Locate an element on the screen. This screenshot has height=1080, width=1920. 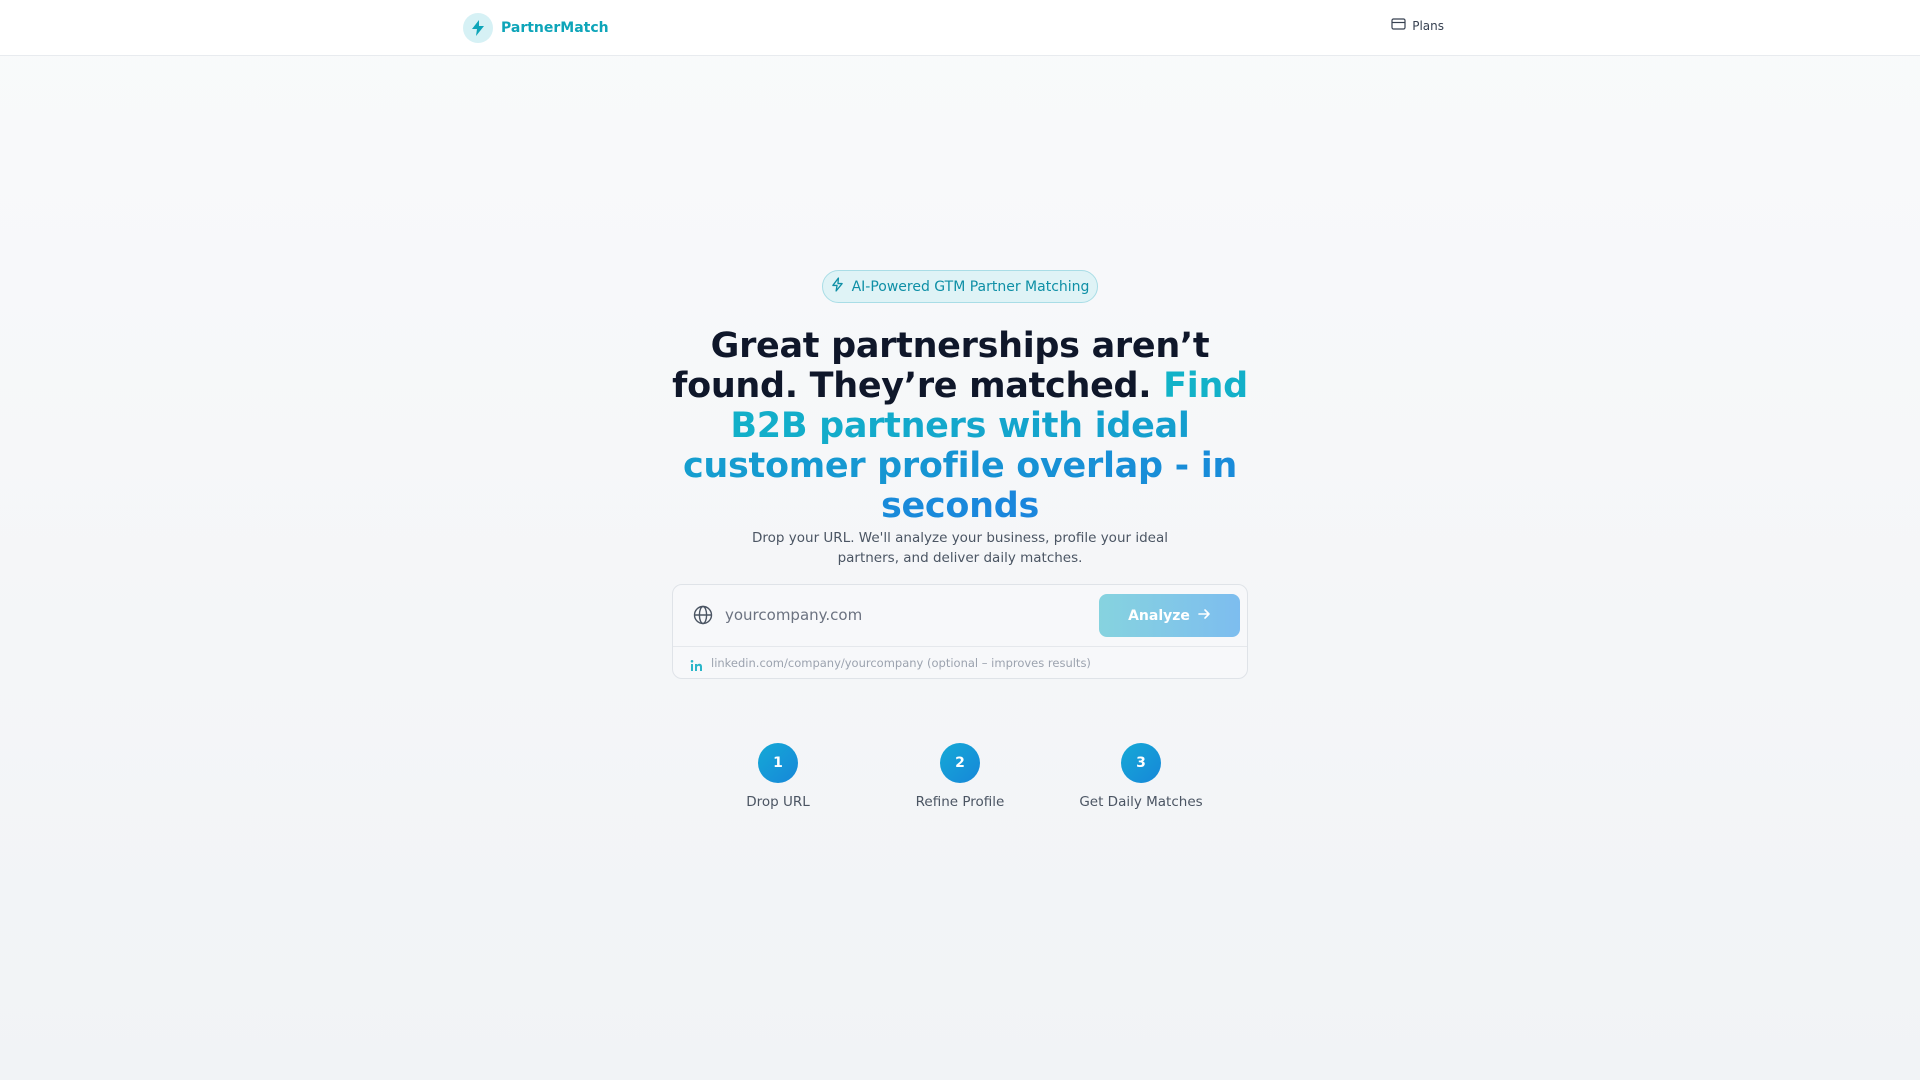
linkedin-url-input is located at coordinates (971, 663).